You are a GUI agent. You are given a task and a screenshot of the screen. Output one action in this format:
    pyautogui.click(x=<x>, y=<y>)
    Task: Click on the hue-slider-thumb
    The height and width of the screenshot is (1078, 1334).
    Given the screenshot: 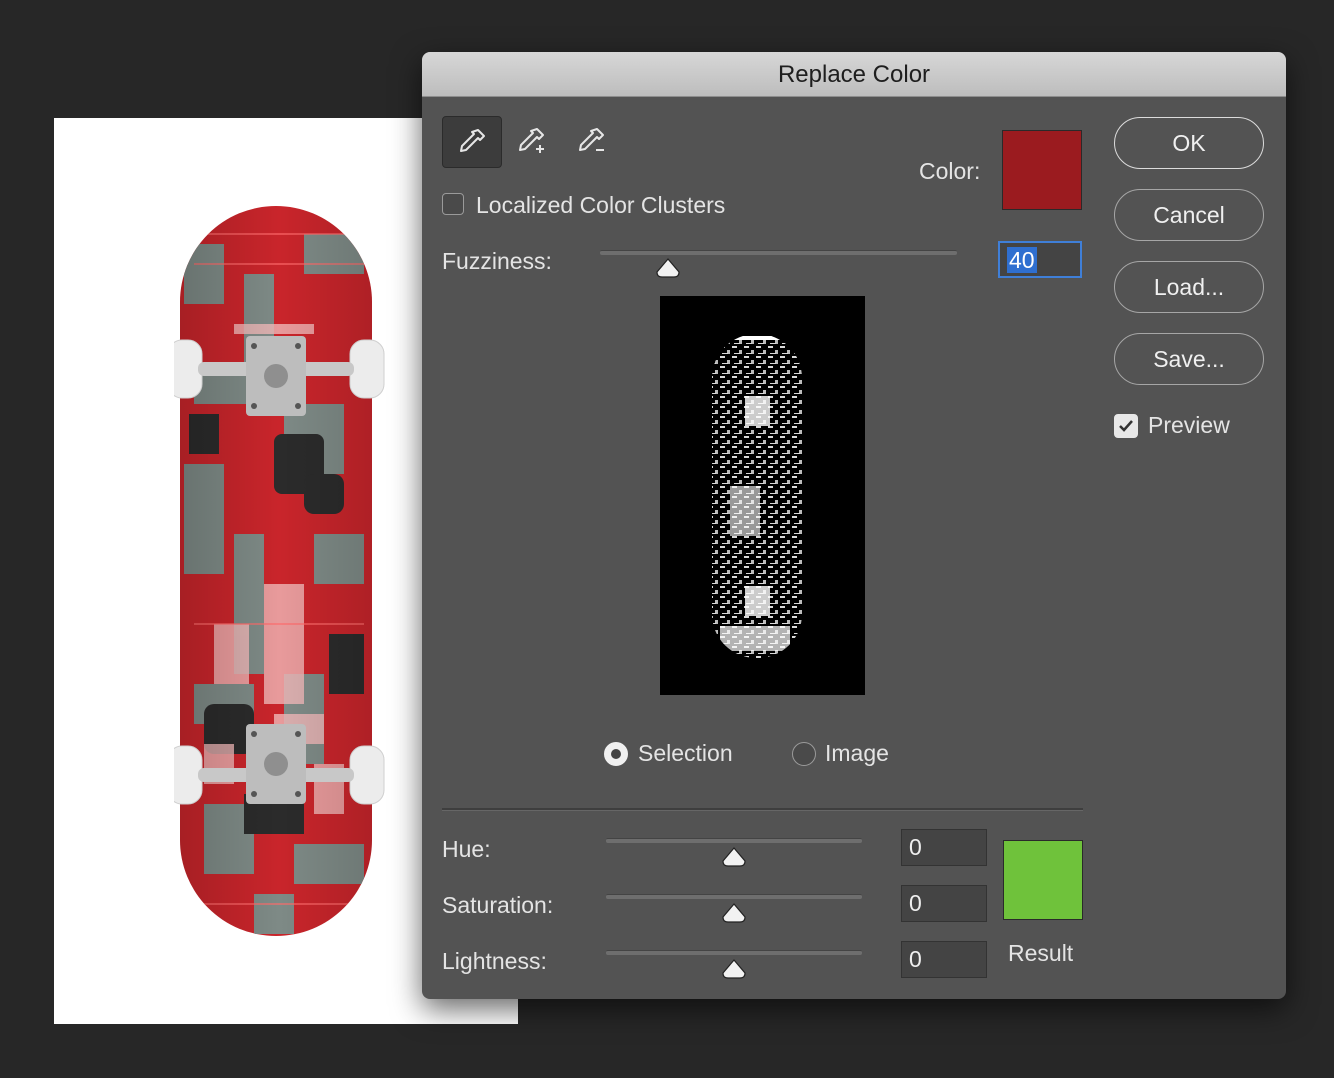 What is the action you would take?
    pyautogui.click(x=734, y=857)
    